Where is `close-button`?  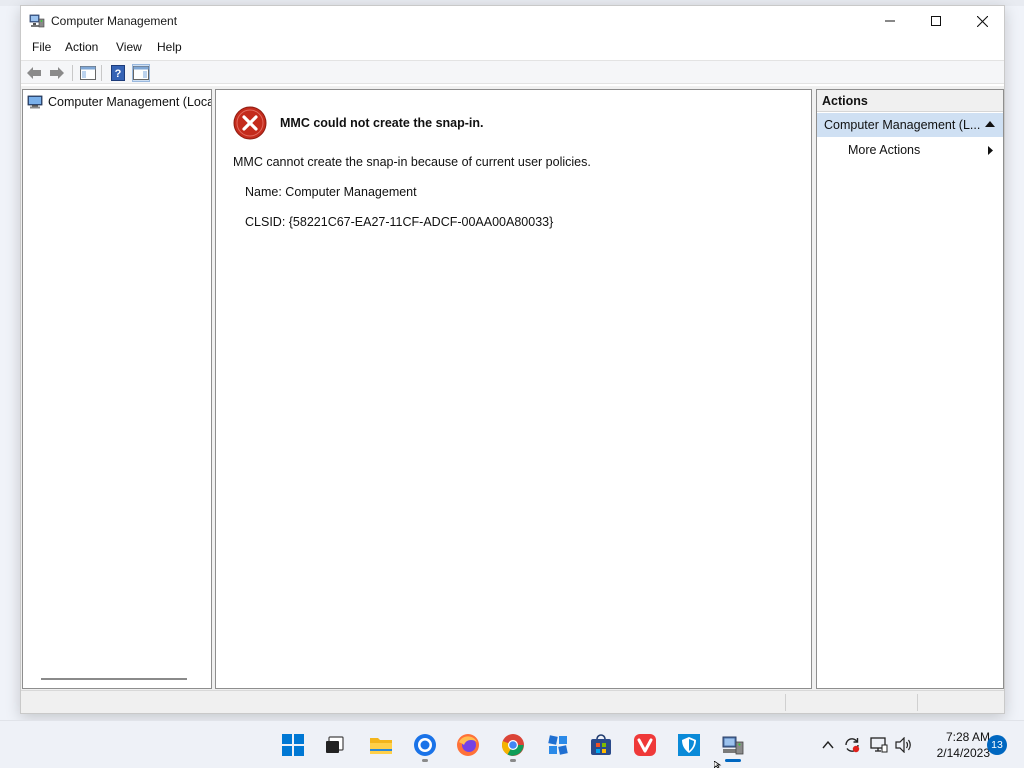 close-button is located at coordinates (982, 21).